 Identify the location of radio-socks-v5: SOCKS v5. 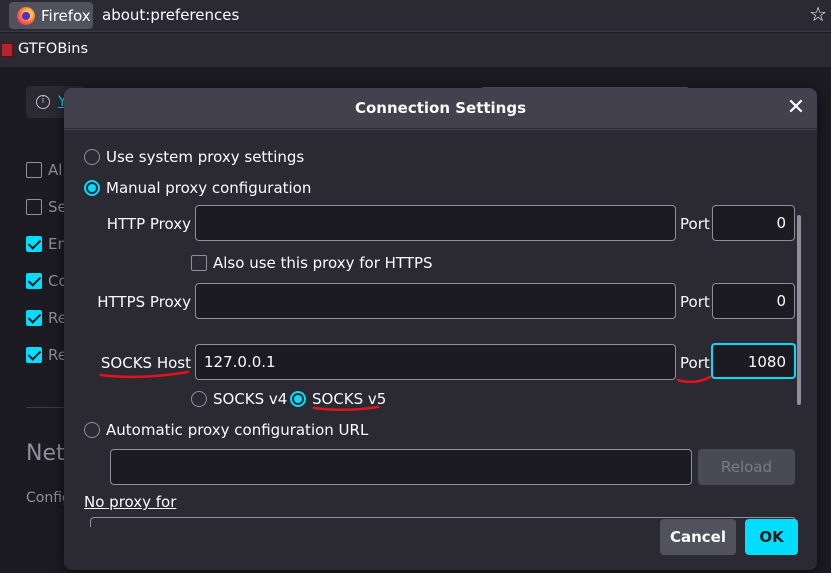
(338, 399).